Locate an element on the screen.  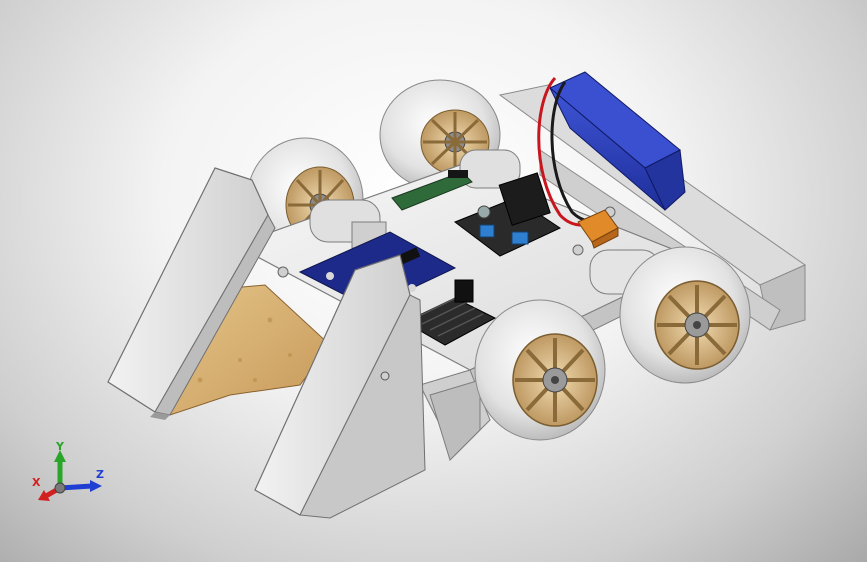
triad-origin is located at coordinates (60, 488).